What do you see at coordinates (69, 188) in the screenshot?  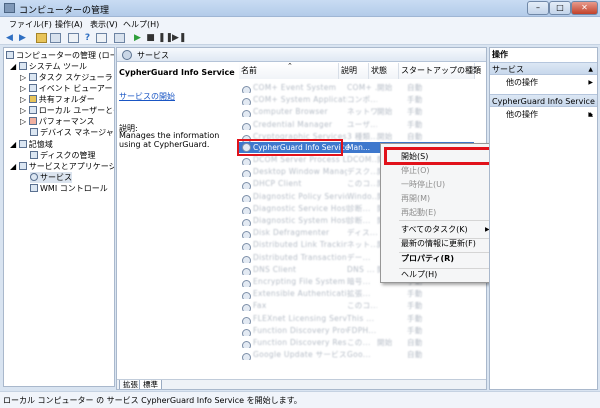 I see `tree-item-wmi-control: WMI コントロール` at bounding box center [69, 188].